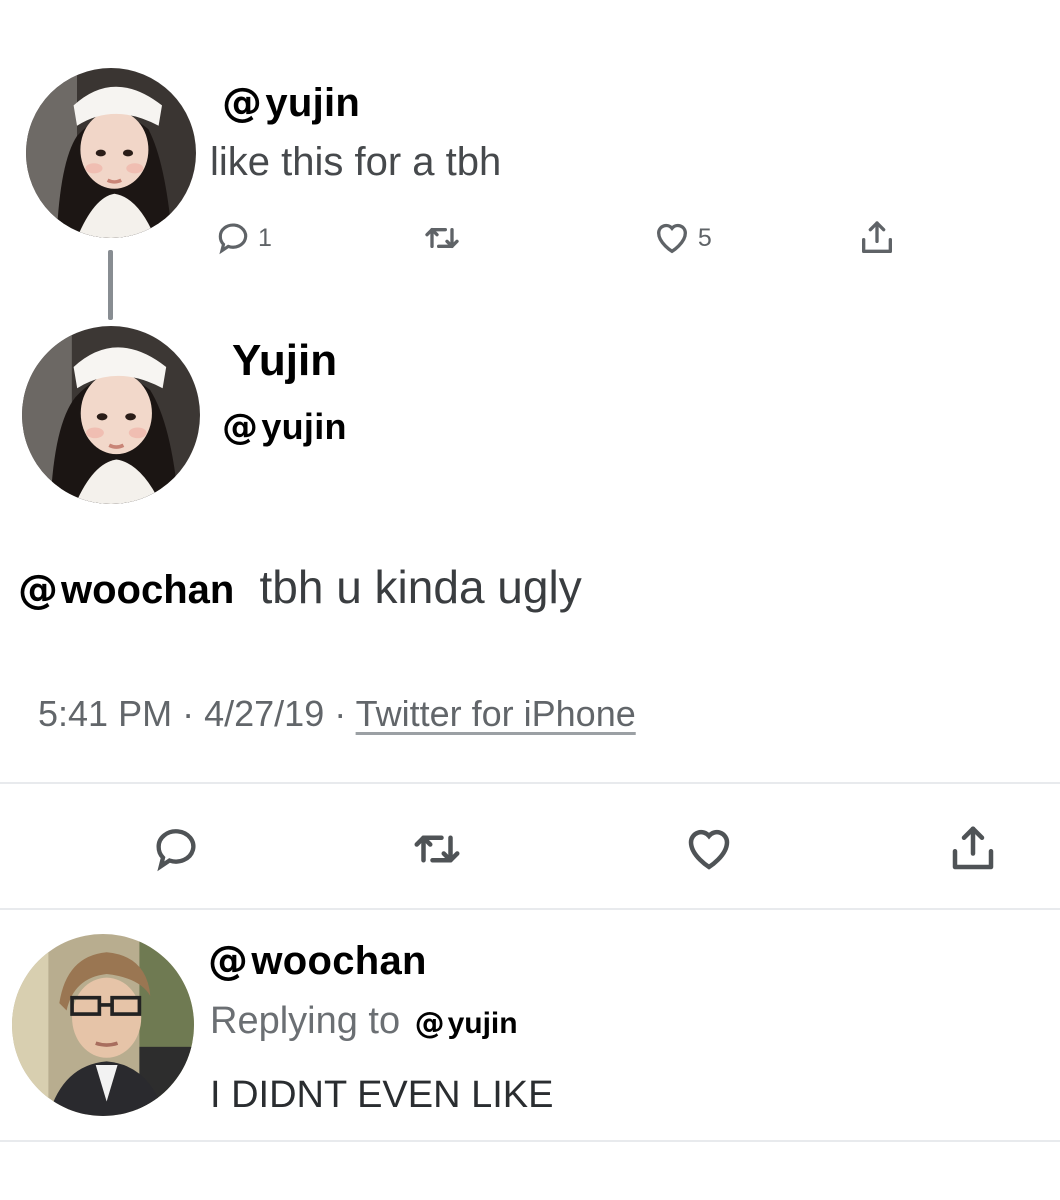 The width and height of the screenshot is (1060, 1200). I want to click on tweet-date: 4/27/19, so click(264, 713).